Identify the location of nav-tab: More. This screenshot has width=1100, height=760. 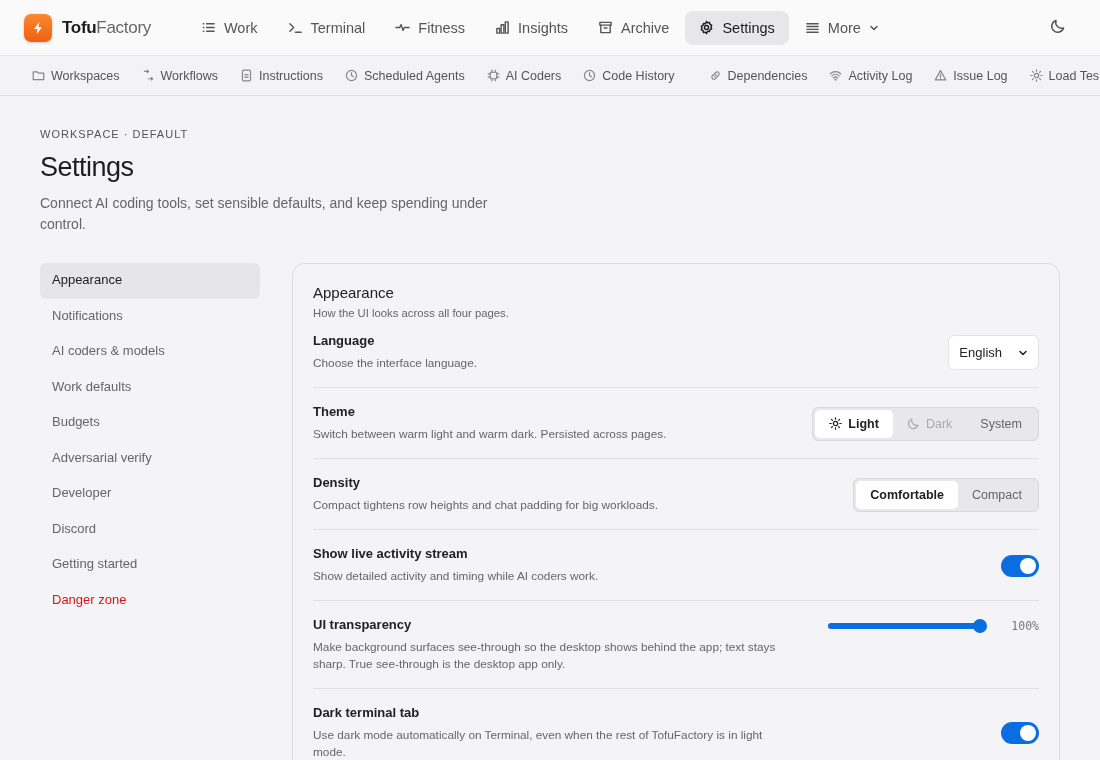
(841, 27).